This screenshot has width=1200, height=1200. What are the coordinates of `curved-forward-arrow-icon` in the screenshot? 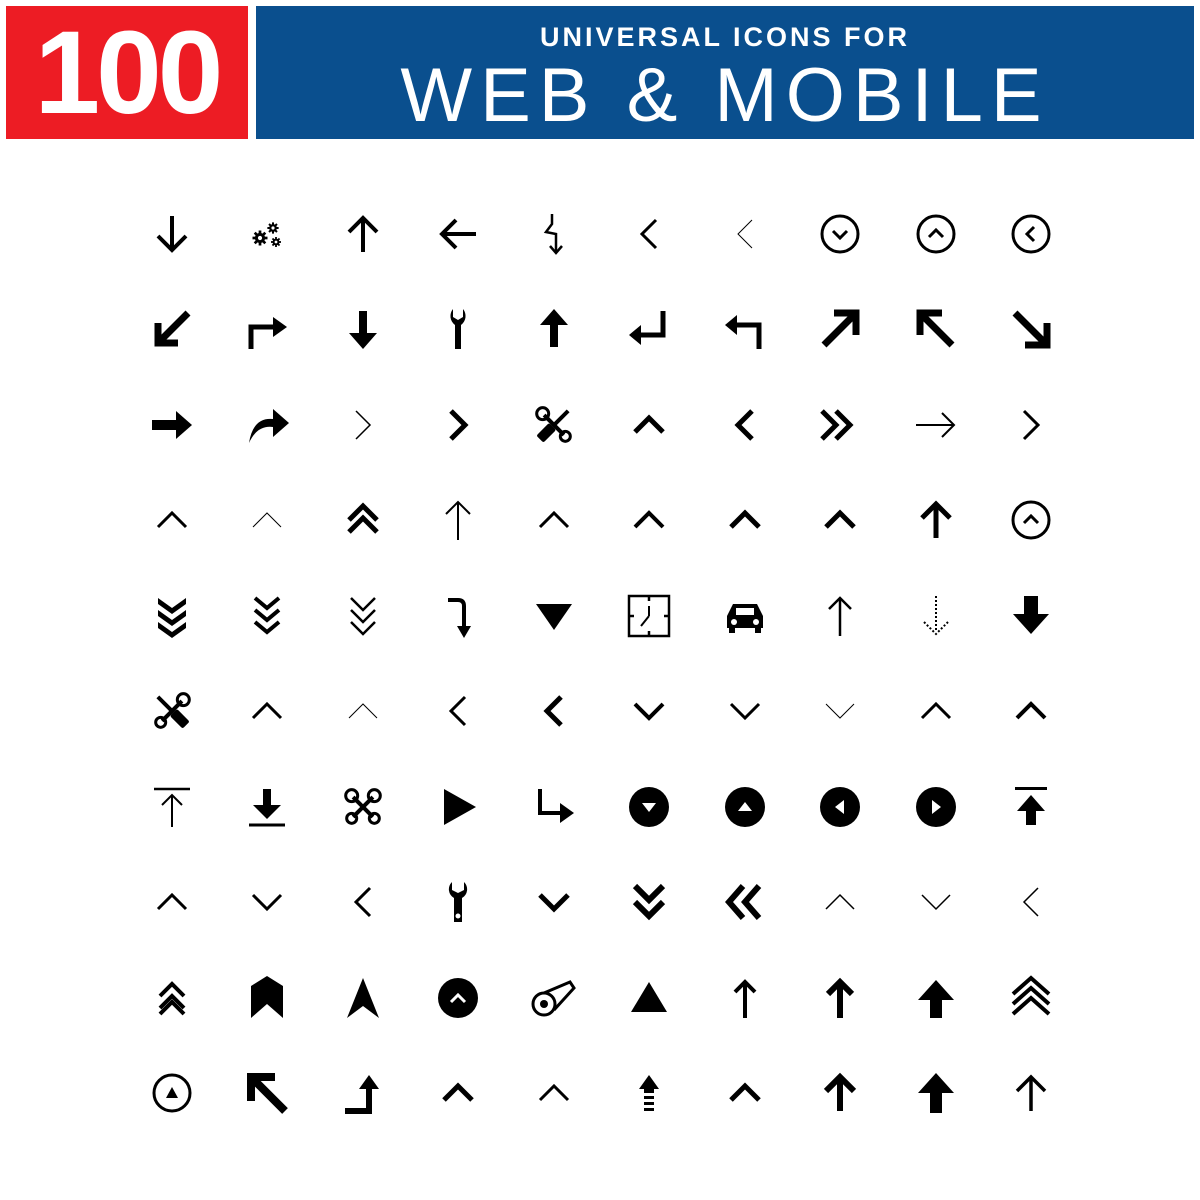 It's located at (268, 425).